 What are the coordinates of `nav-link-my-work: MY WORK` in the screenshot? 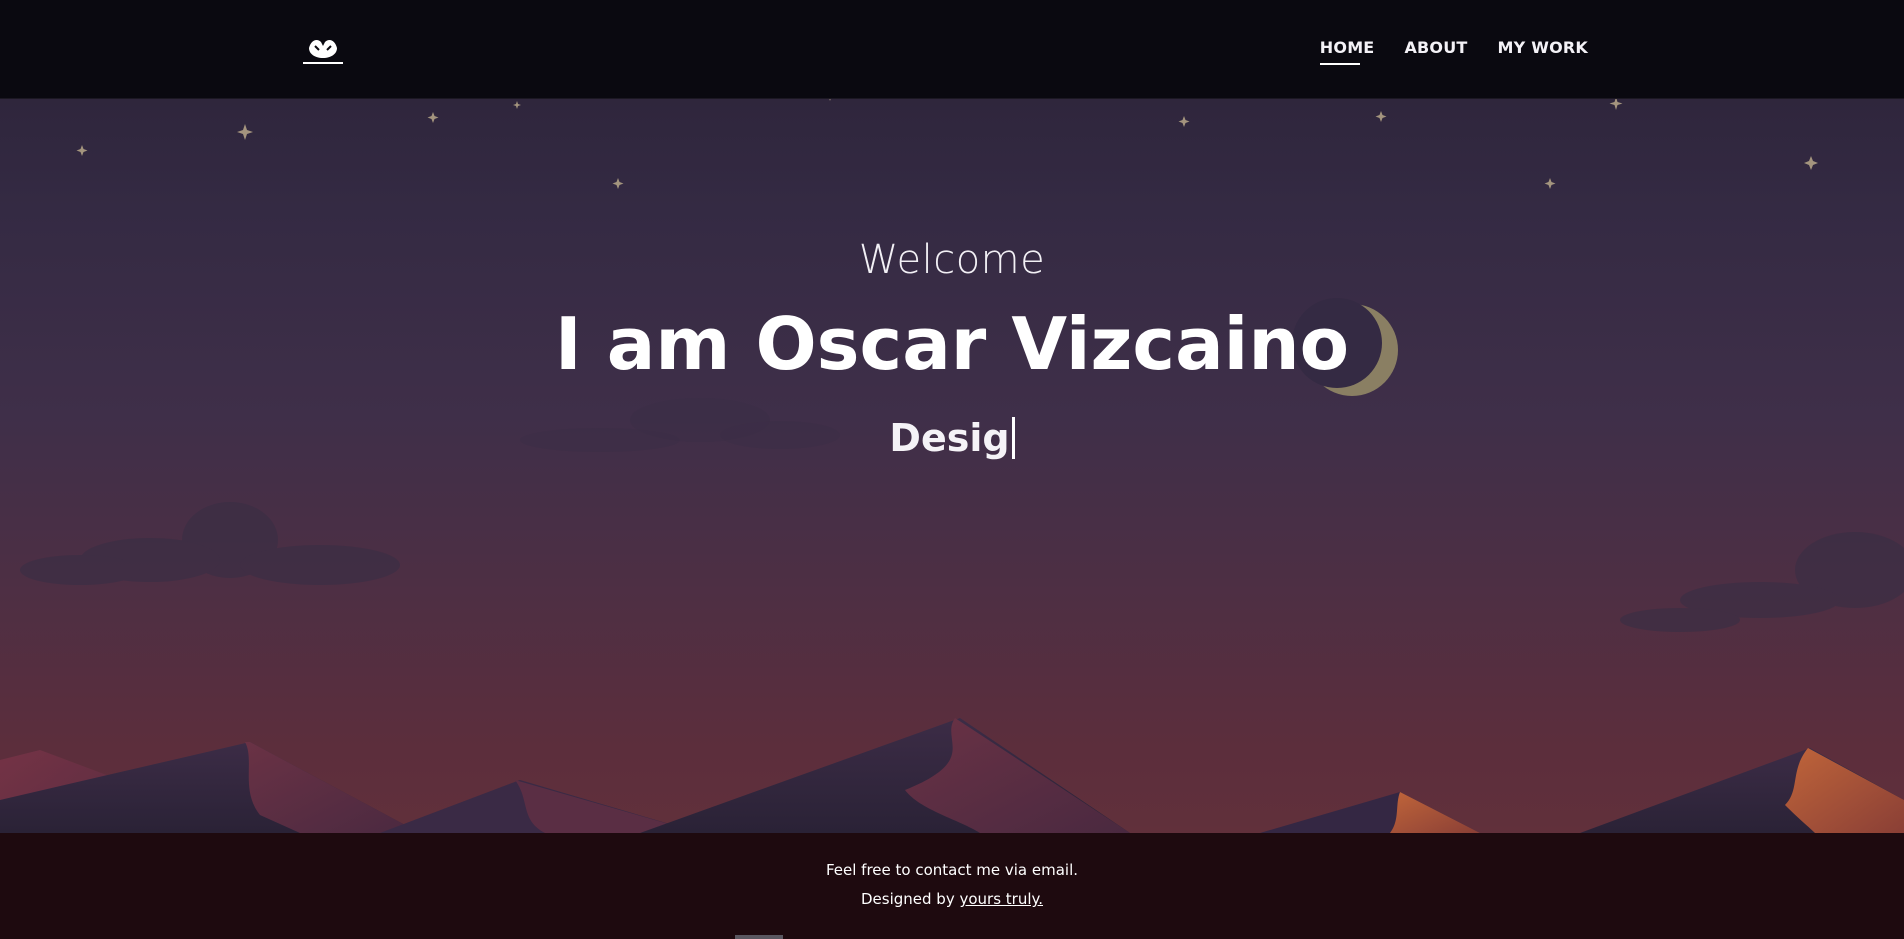 It's located at (1543, 50).